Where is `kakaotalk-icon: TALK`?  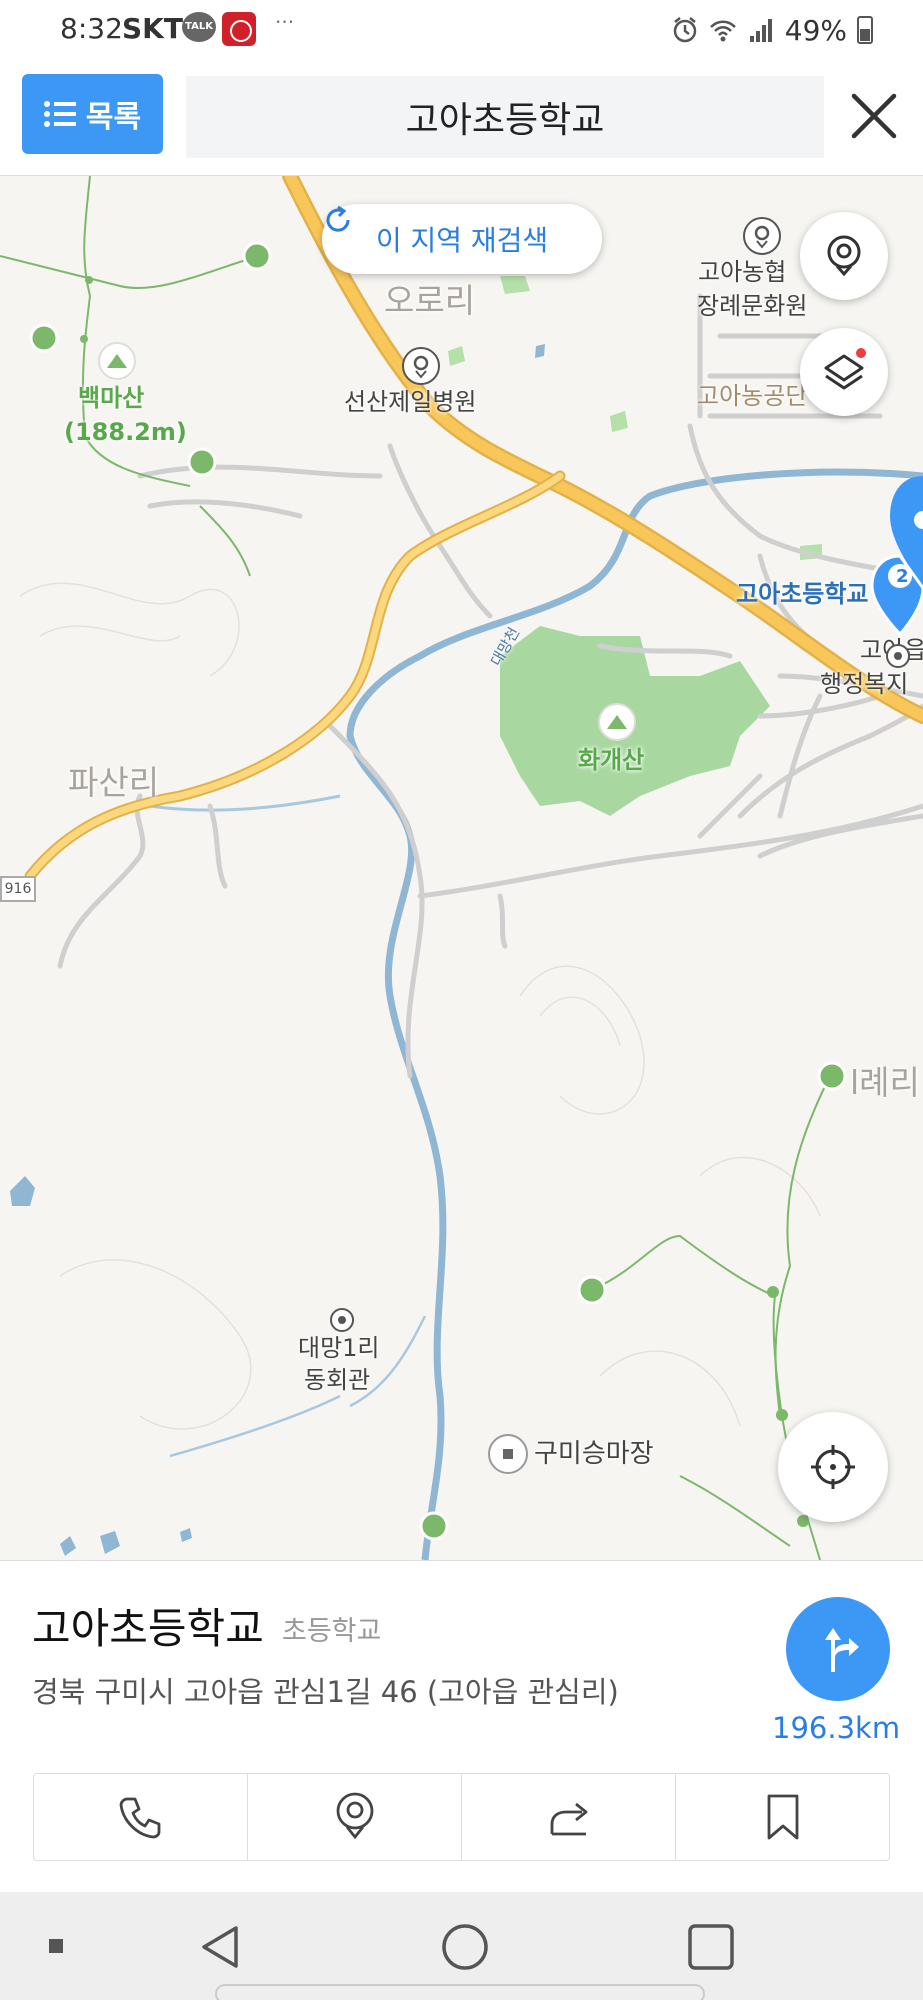
kakaotalk-icon: TALK is located at coordinates (199, 27).